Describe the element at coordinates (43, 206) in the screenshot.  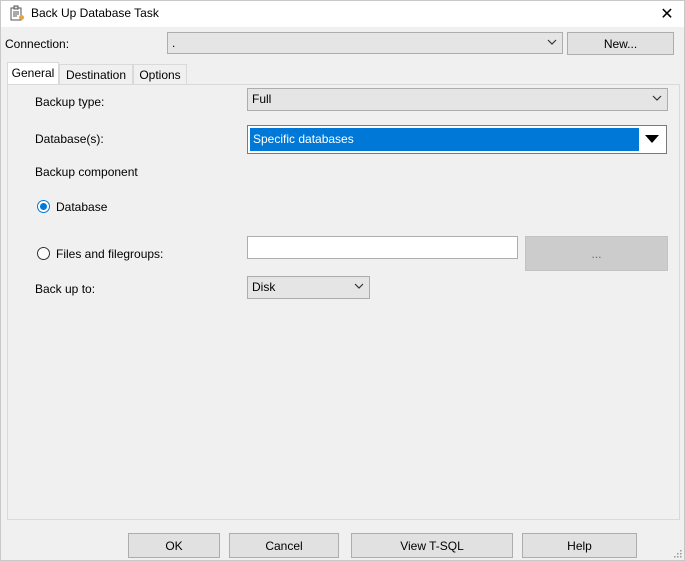
I see `radio-database` at that location.